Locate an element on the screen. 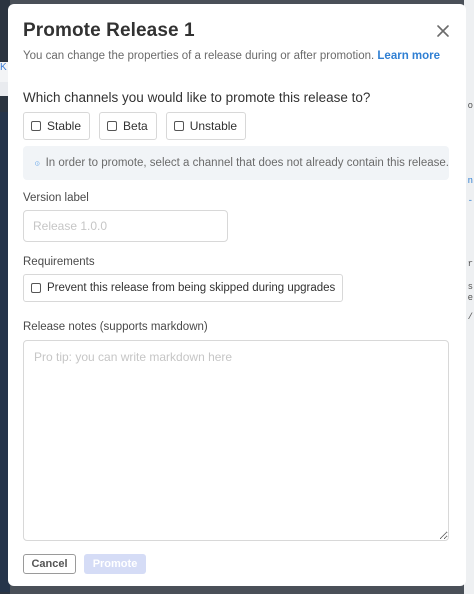  channel-label: Beta is located at coordinates (135, 126).